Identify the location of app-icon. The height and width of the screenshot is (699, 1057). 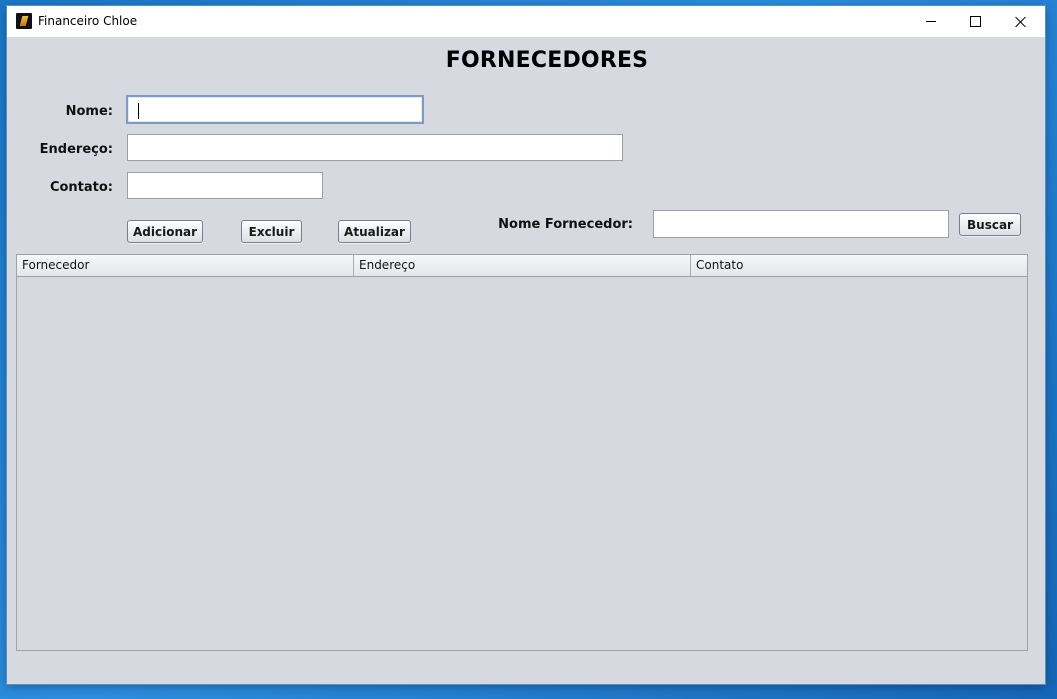
(24, 21).